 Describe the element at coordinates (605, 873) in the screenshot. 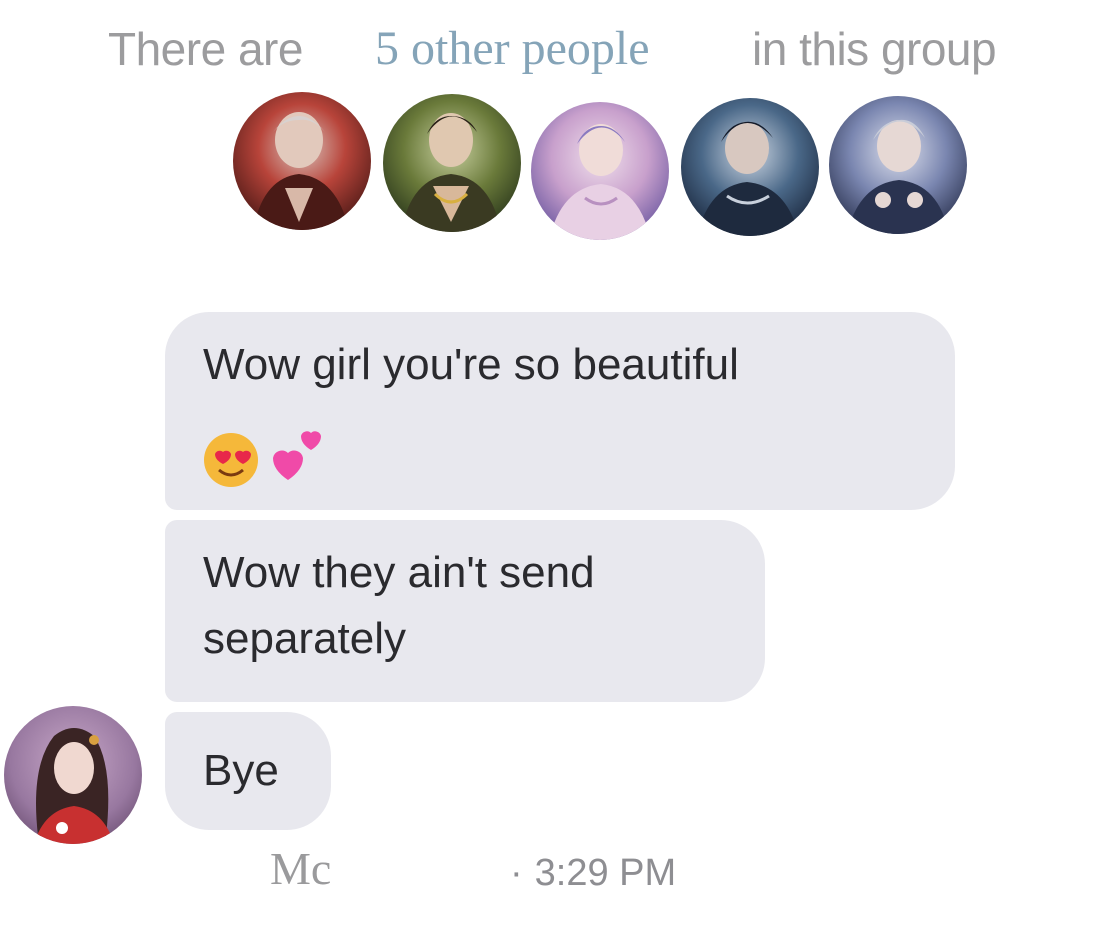

I see `timestamp-time: 3:29 PM` at that location.